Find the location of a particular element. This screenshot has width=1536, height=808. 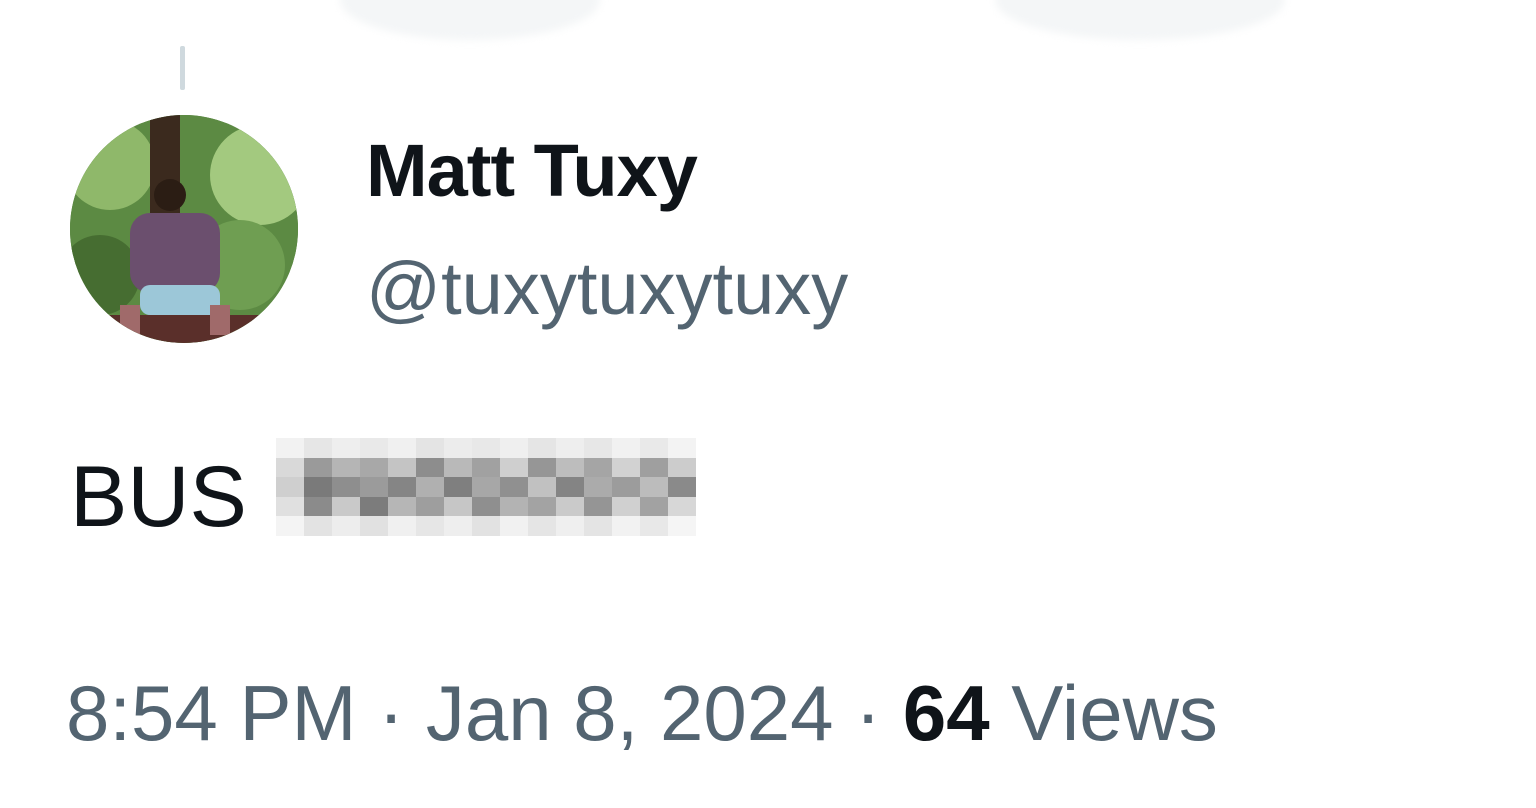

avatar-photo is located at coordinates (184, 229).